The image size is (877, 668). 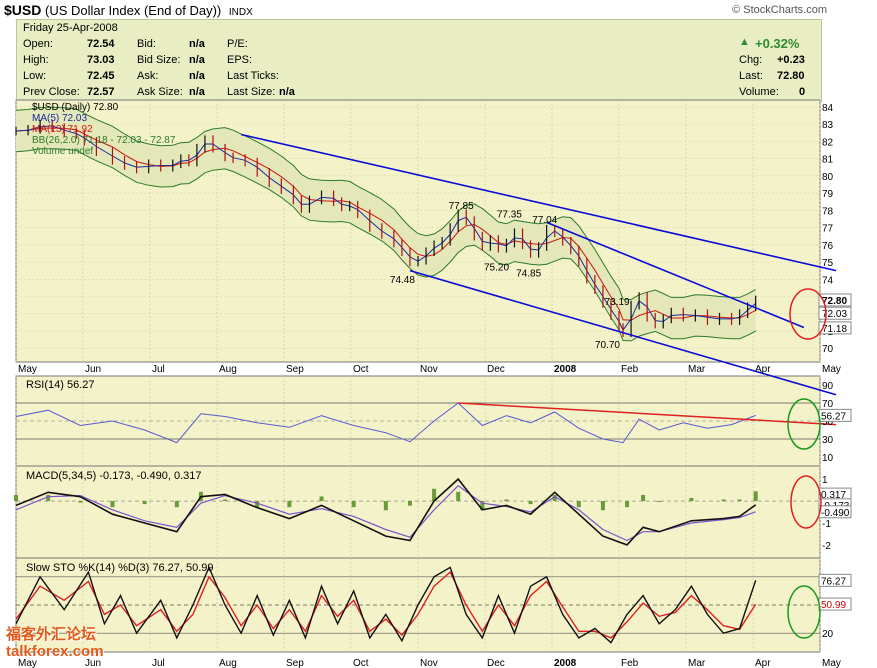 I want to click on price-annotation: 77.35, so click(x=509, y=215).